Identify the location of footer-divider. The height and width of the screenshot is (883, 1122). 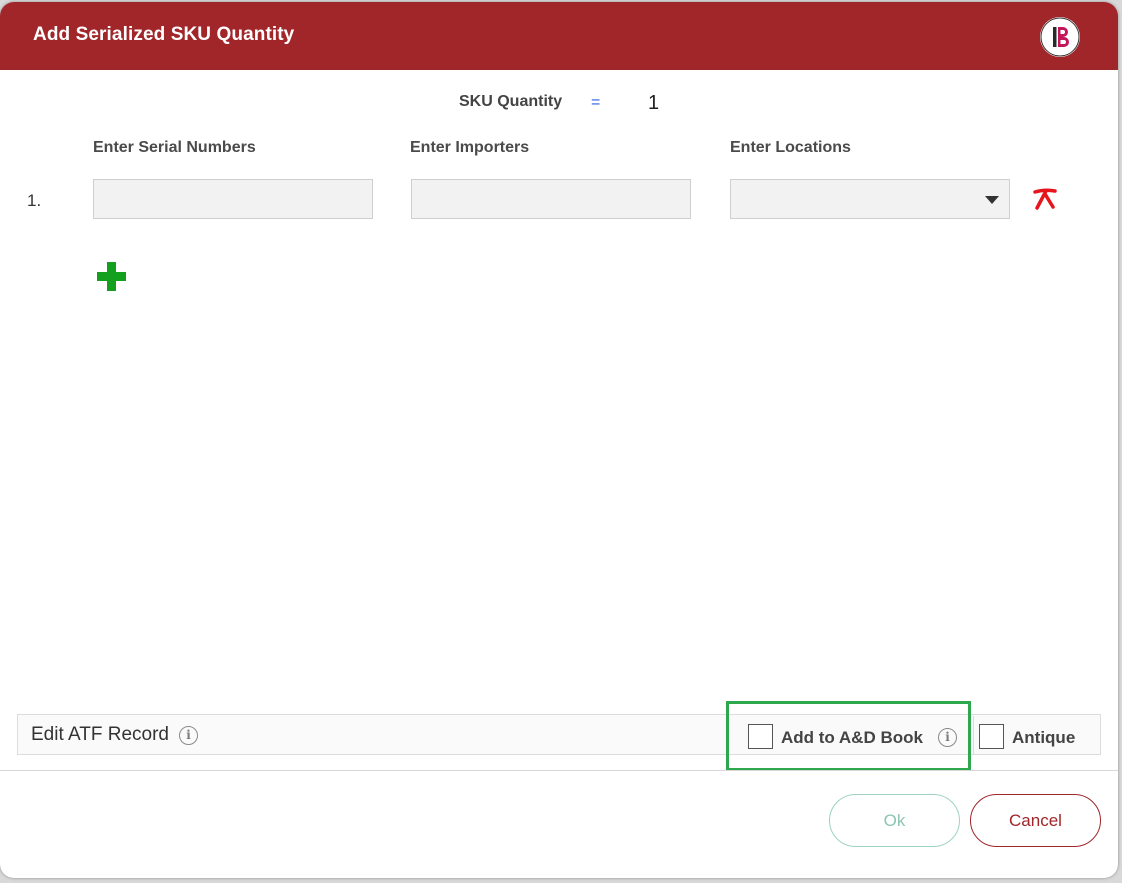
(559, 770).